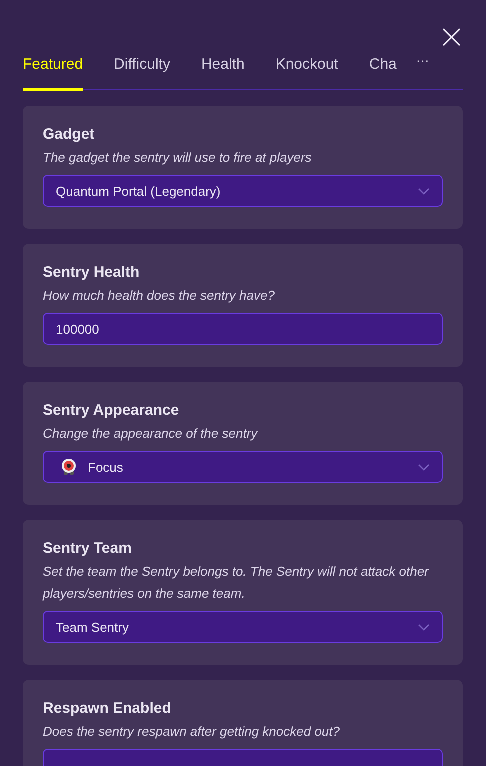  I want to click on setting-title: Gadget, so click(69, 134).